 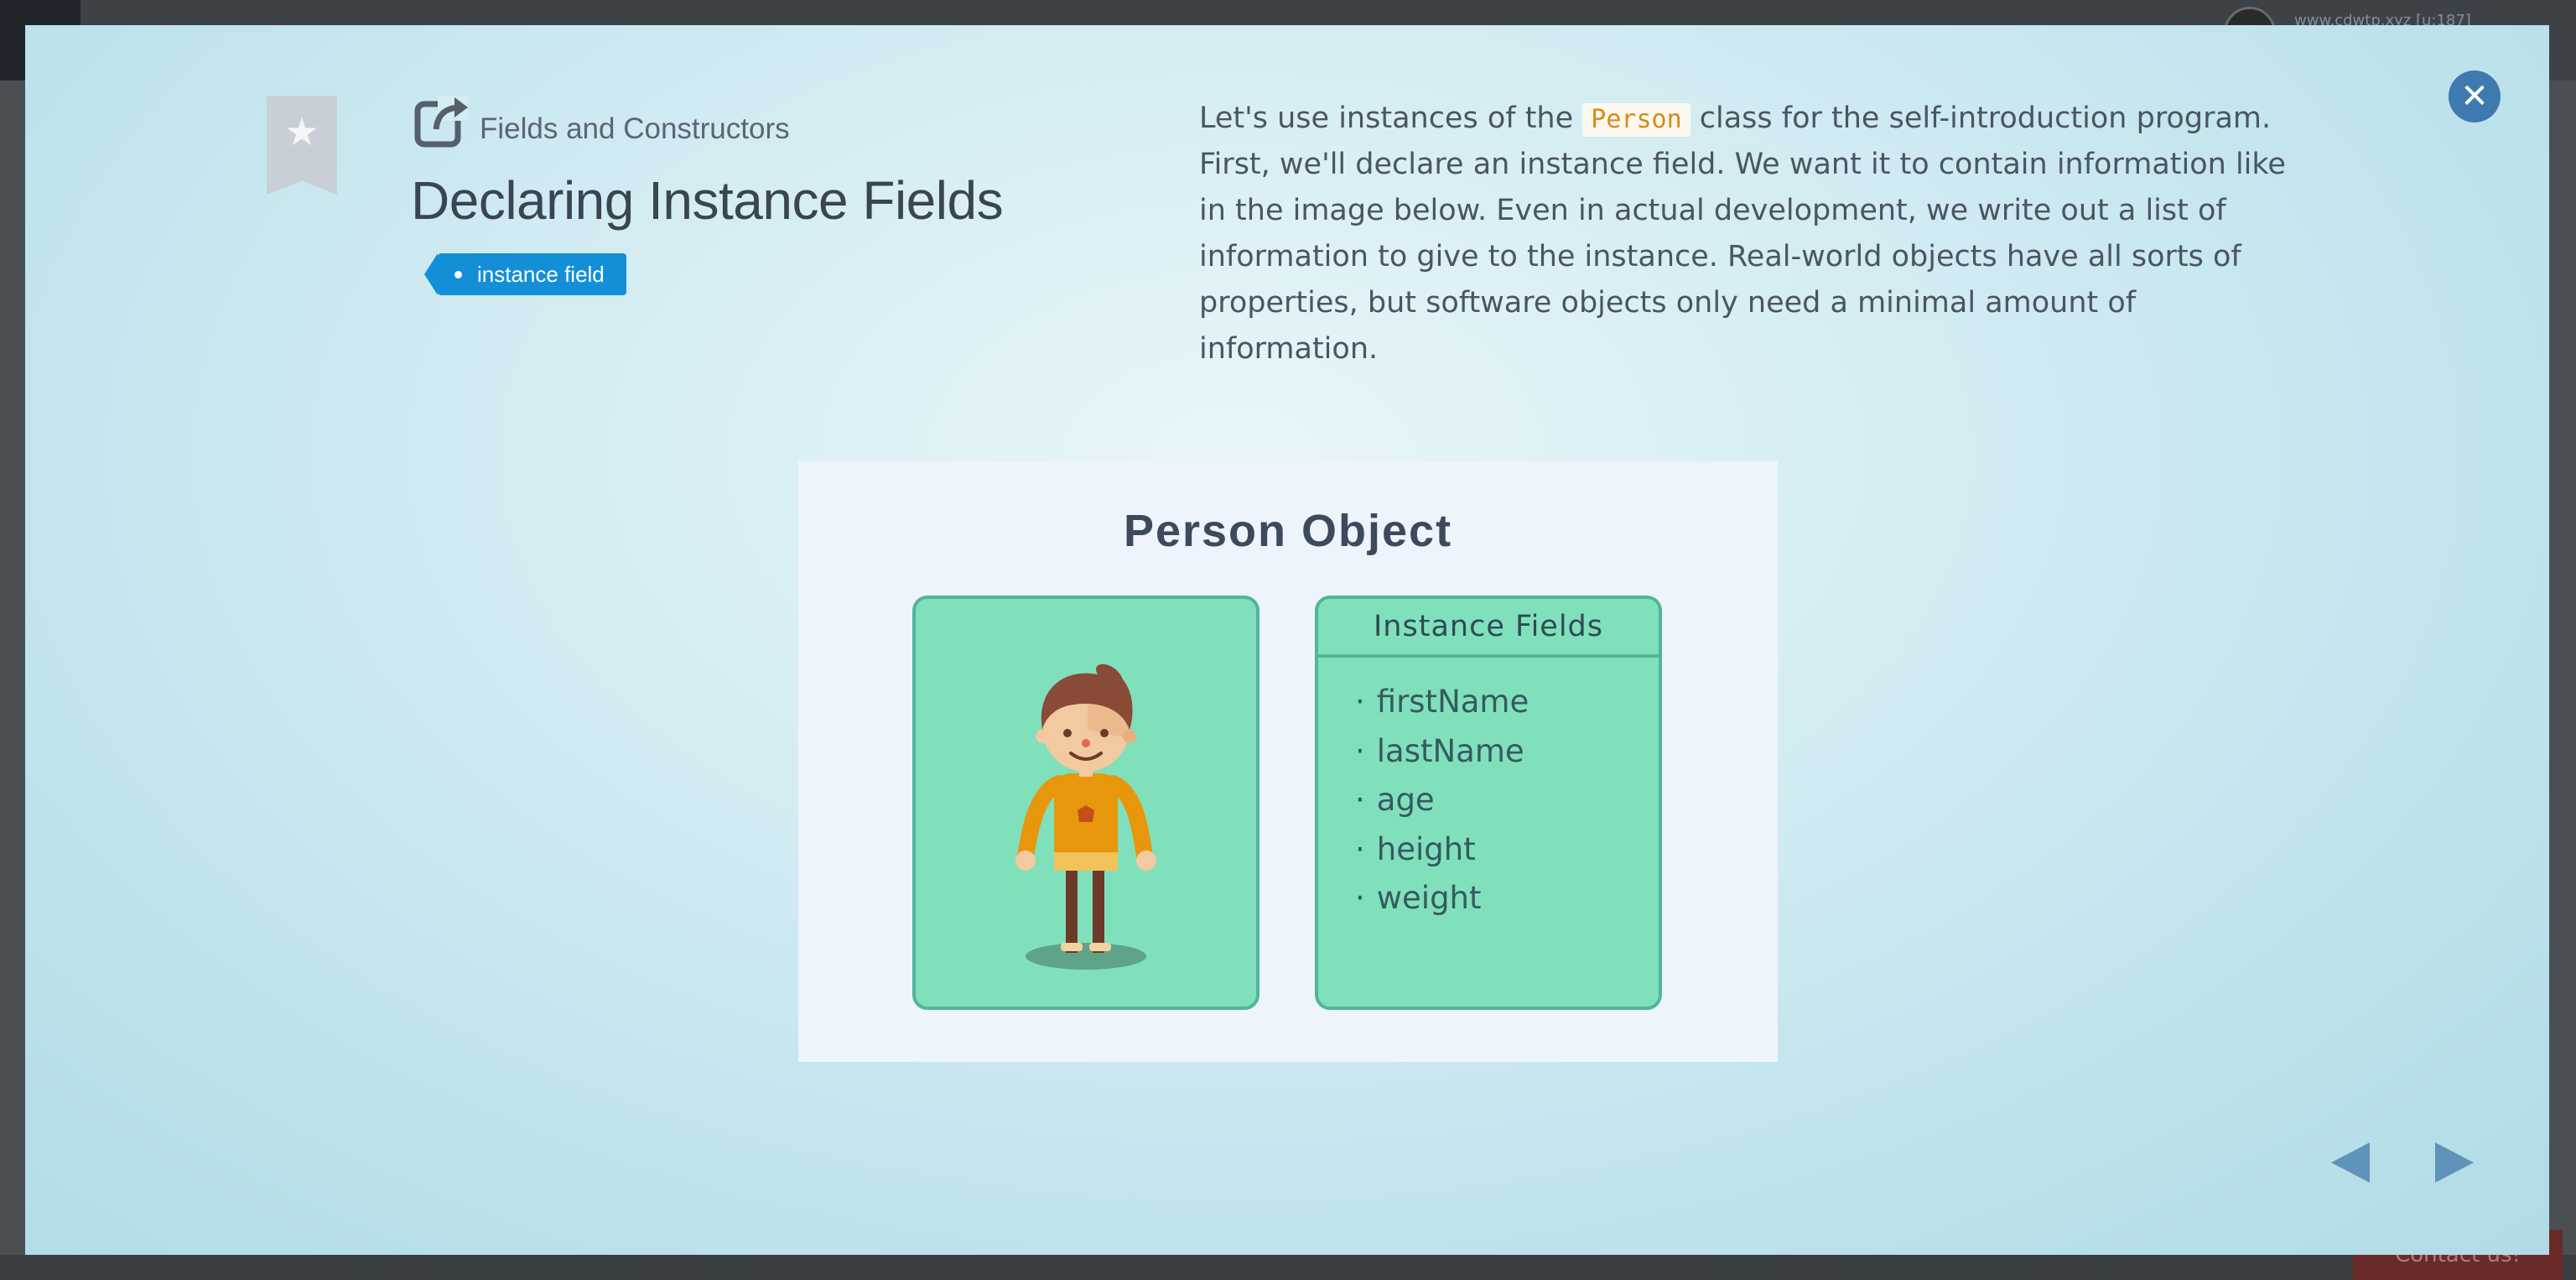 I want to click on prev-arrow-icon, so click(x=2351, y=1162).